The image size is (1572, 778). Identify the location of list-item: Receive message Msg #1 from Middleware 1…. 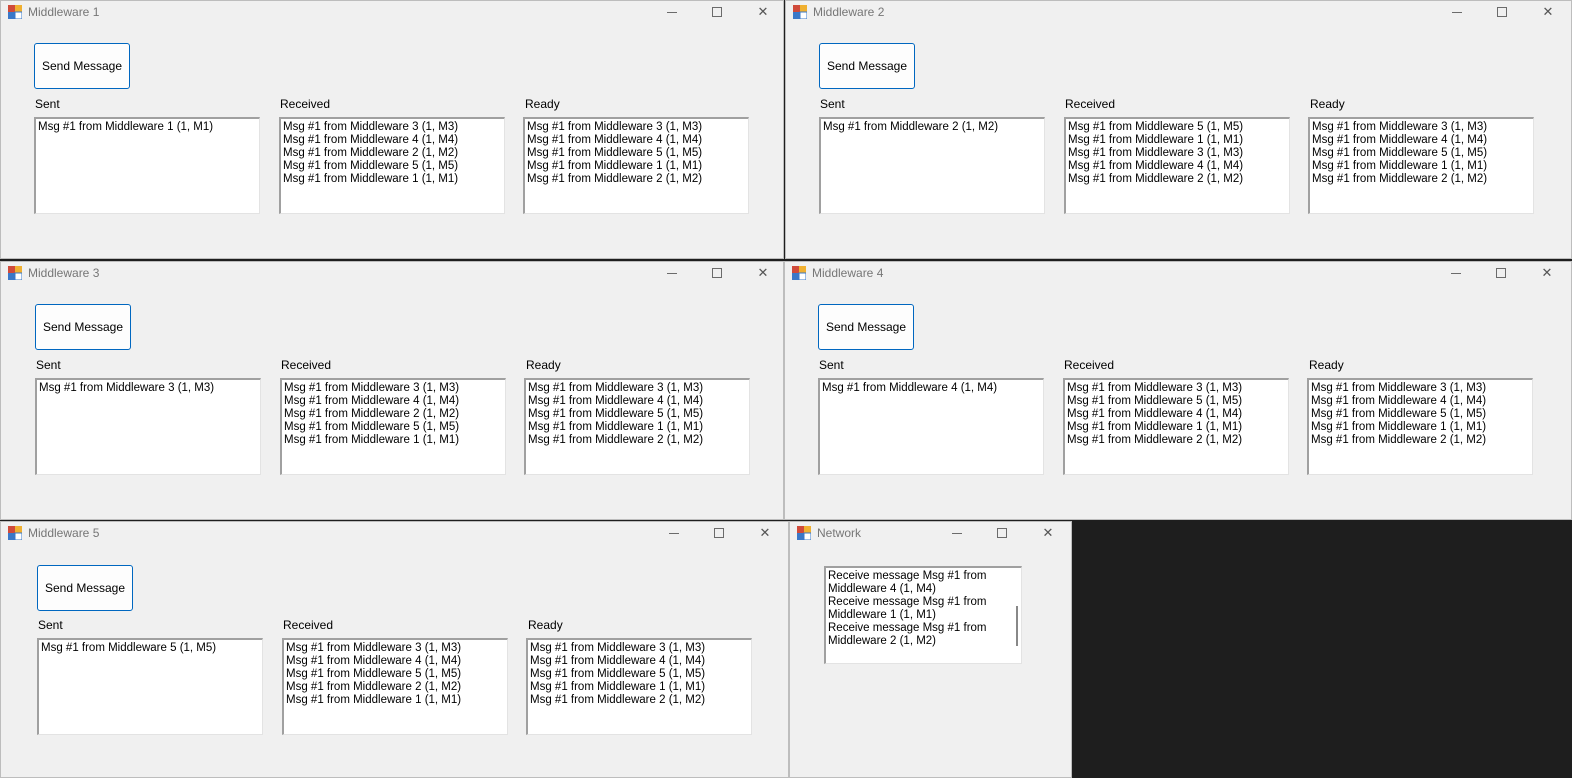
(910, 609).